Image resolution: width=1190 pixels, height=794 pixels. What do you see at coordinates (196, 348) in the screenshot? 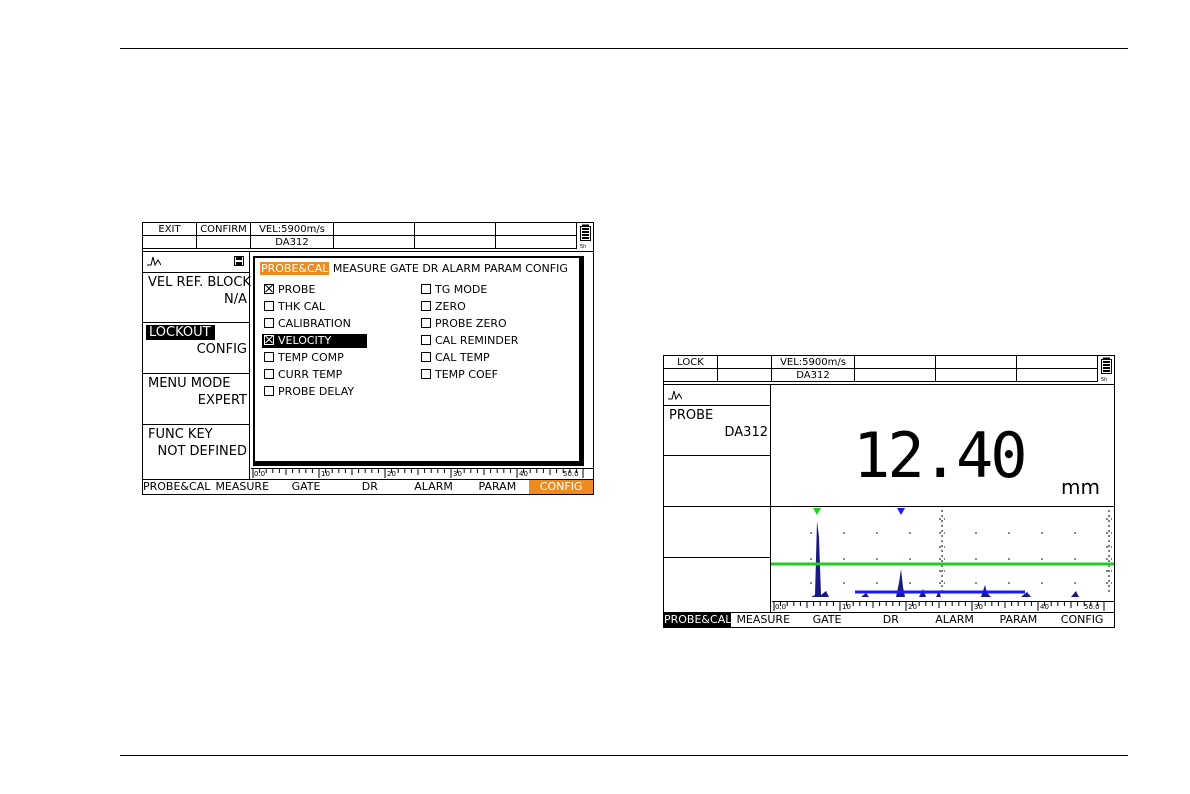
I see `param-lockout: LOCKOUT CONFIG` at bounding box center [196, 348].